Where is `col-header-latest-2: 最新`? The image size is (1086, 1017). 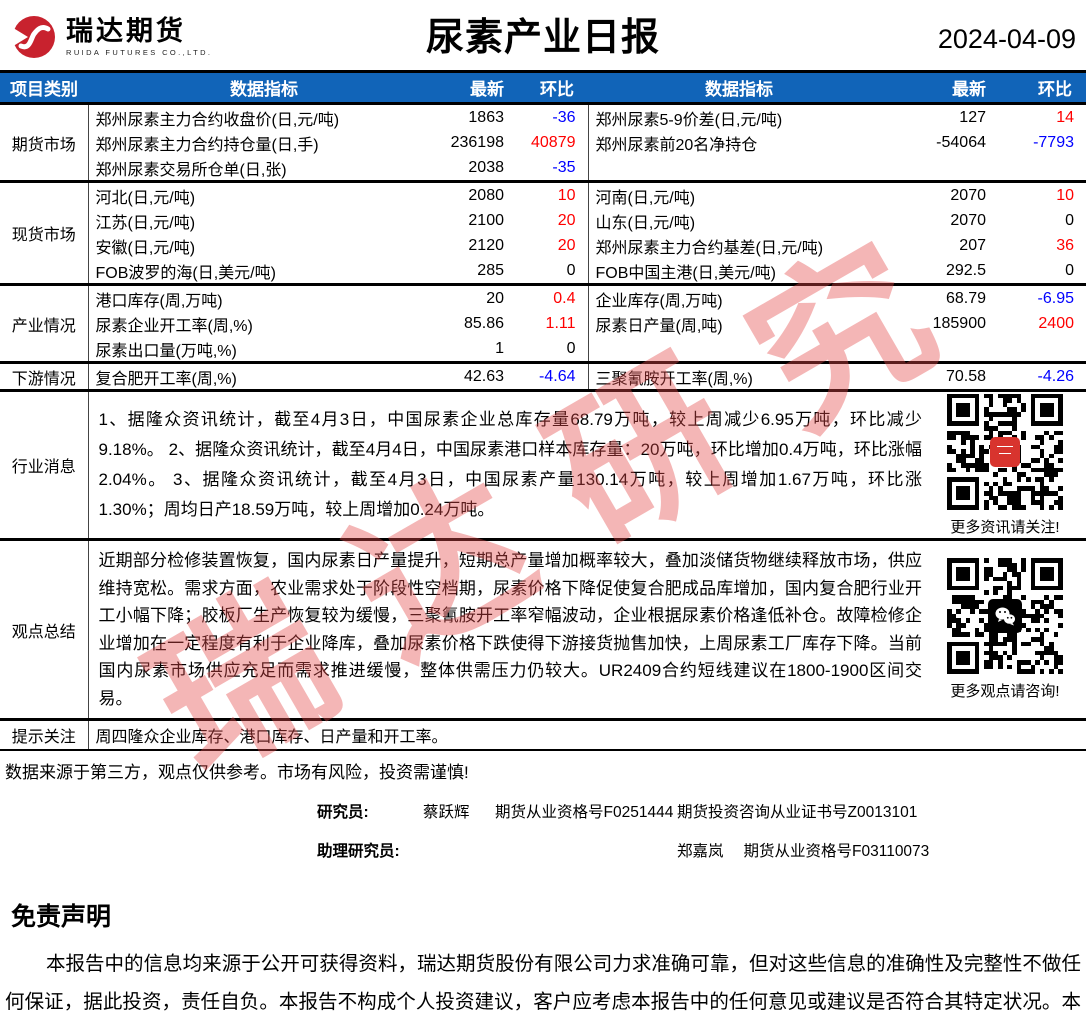 col-header-latest-2: 最新 is located at coordinates (945, 87).